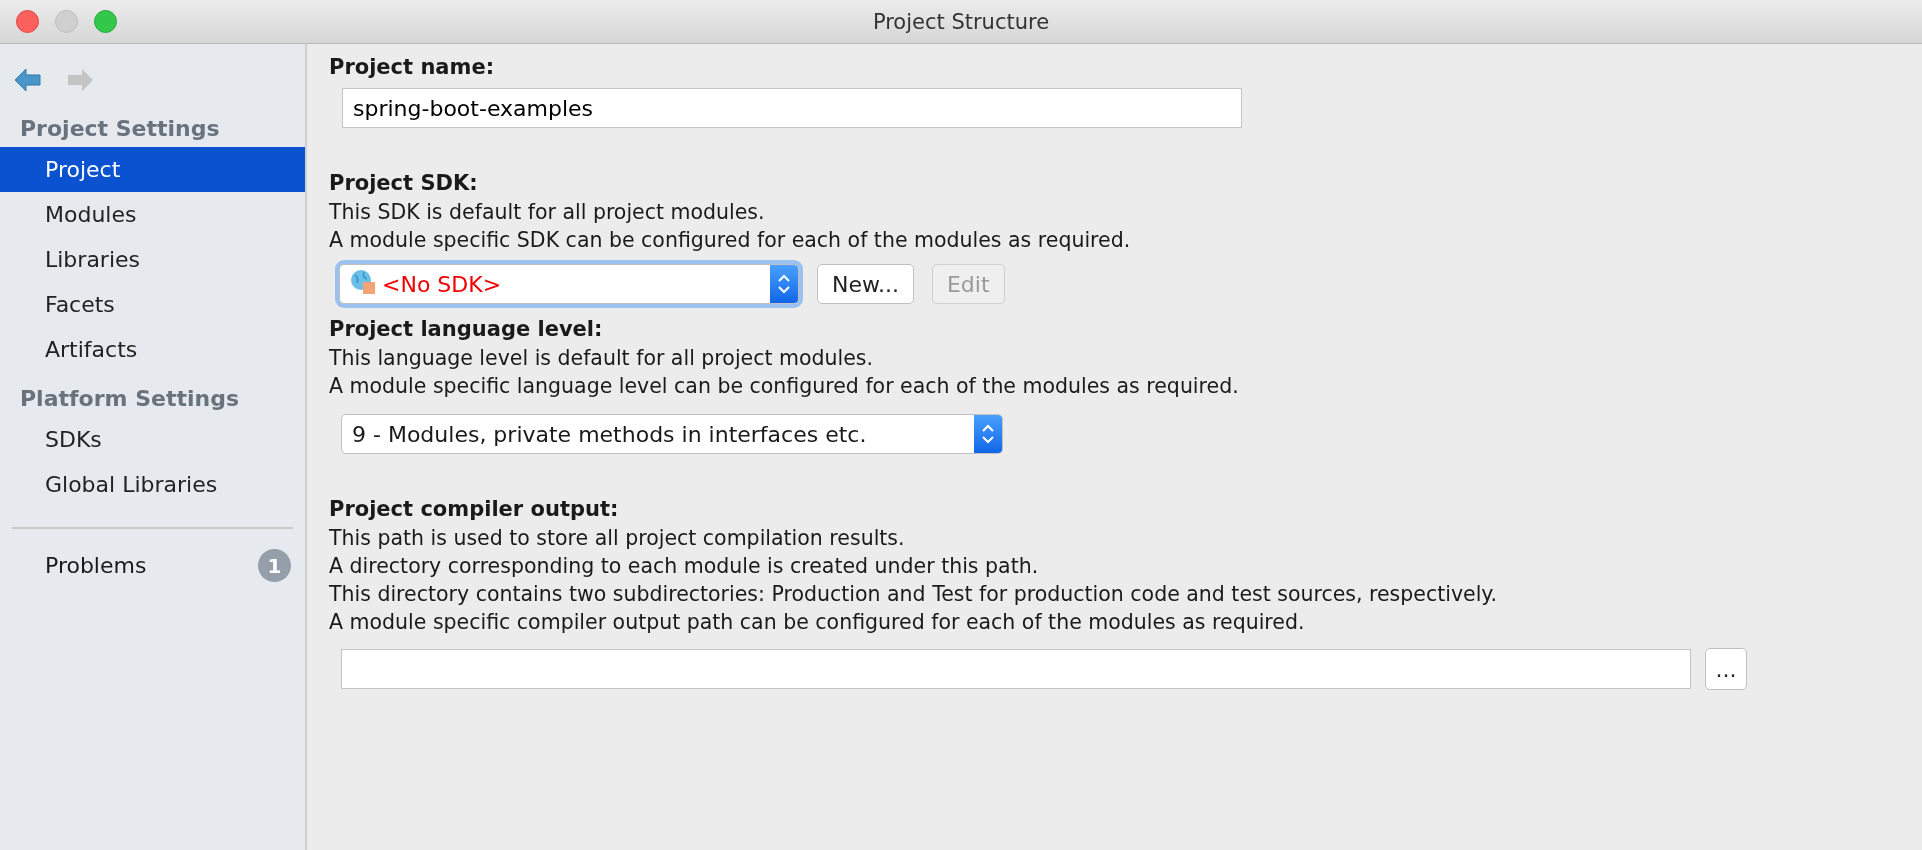 This screenshot has width=1922, height=850. What do you see at coordinates (27, 21) in the screenshot?
I see `close-button` at bounding box center [27, 21].